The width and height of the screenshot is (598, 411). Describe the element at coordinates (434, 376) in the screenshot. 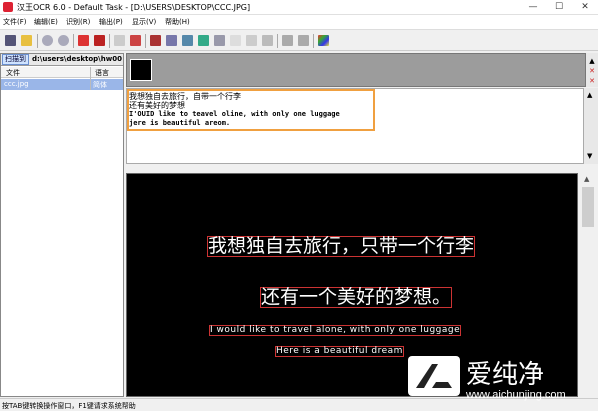

I see `watermark-logo-icon` at that location.